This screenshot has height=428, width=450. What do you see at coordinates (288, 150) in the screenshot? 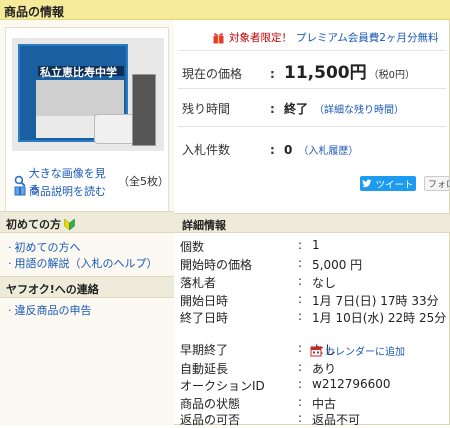
I see `bid-count-value: 0` at bounding box center [288, 150].